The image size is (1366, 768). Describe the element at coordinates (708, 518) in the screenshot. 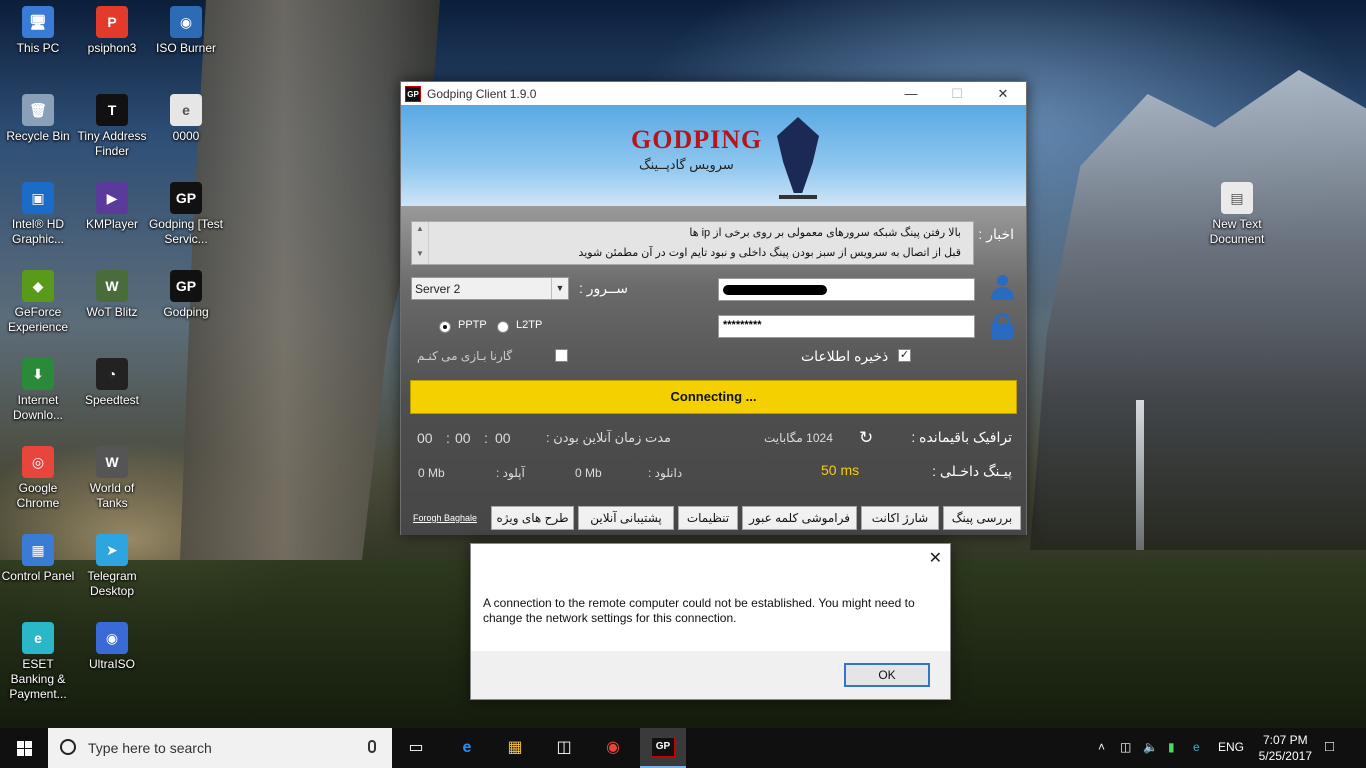

I see `settings-button: تنظیمات` at that location.